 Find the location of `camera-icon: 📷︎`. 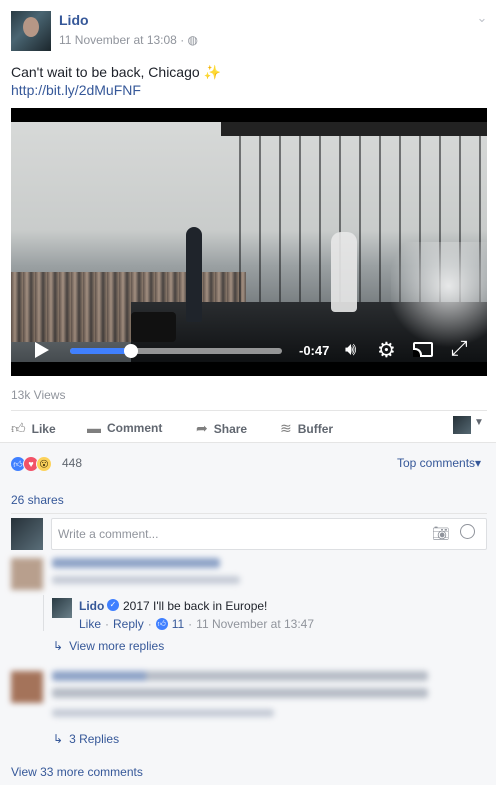

camera-icon: 📷︎ is located at coordinates (441, 533).